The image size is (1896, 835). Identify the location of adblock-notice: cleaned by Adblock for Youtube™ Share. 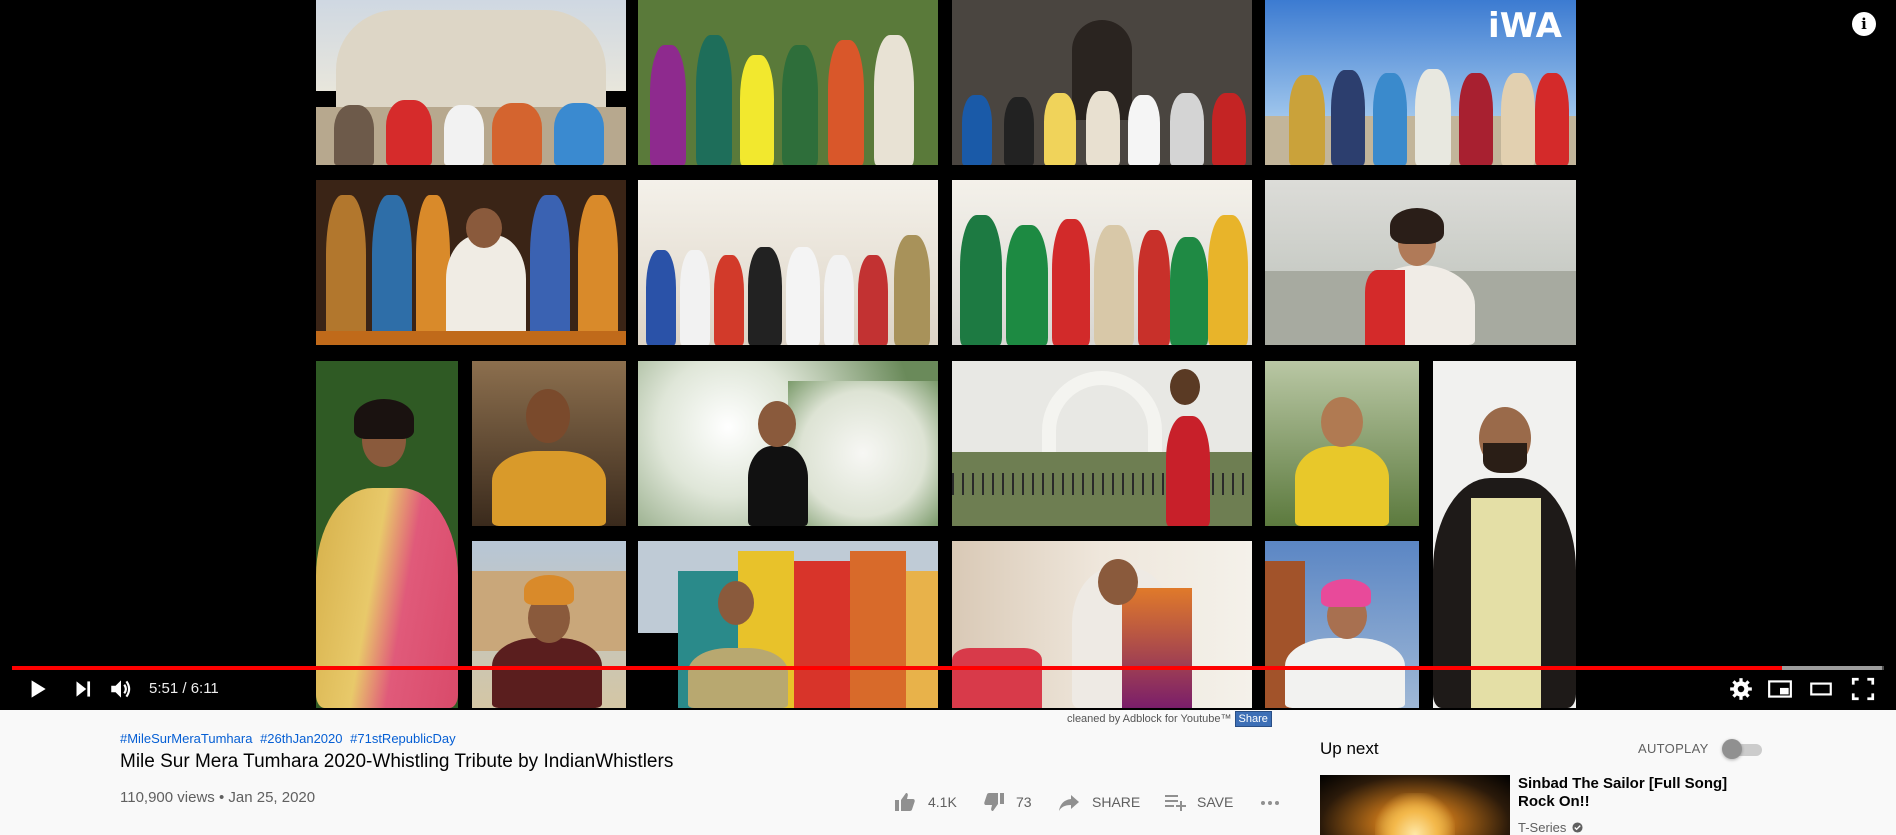
(1169, 719).